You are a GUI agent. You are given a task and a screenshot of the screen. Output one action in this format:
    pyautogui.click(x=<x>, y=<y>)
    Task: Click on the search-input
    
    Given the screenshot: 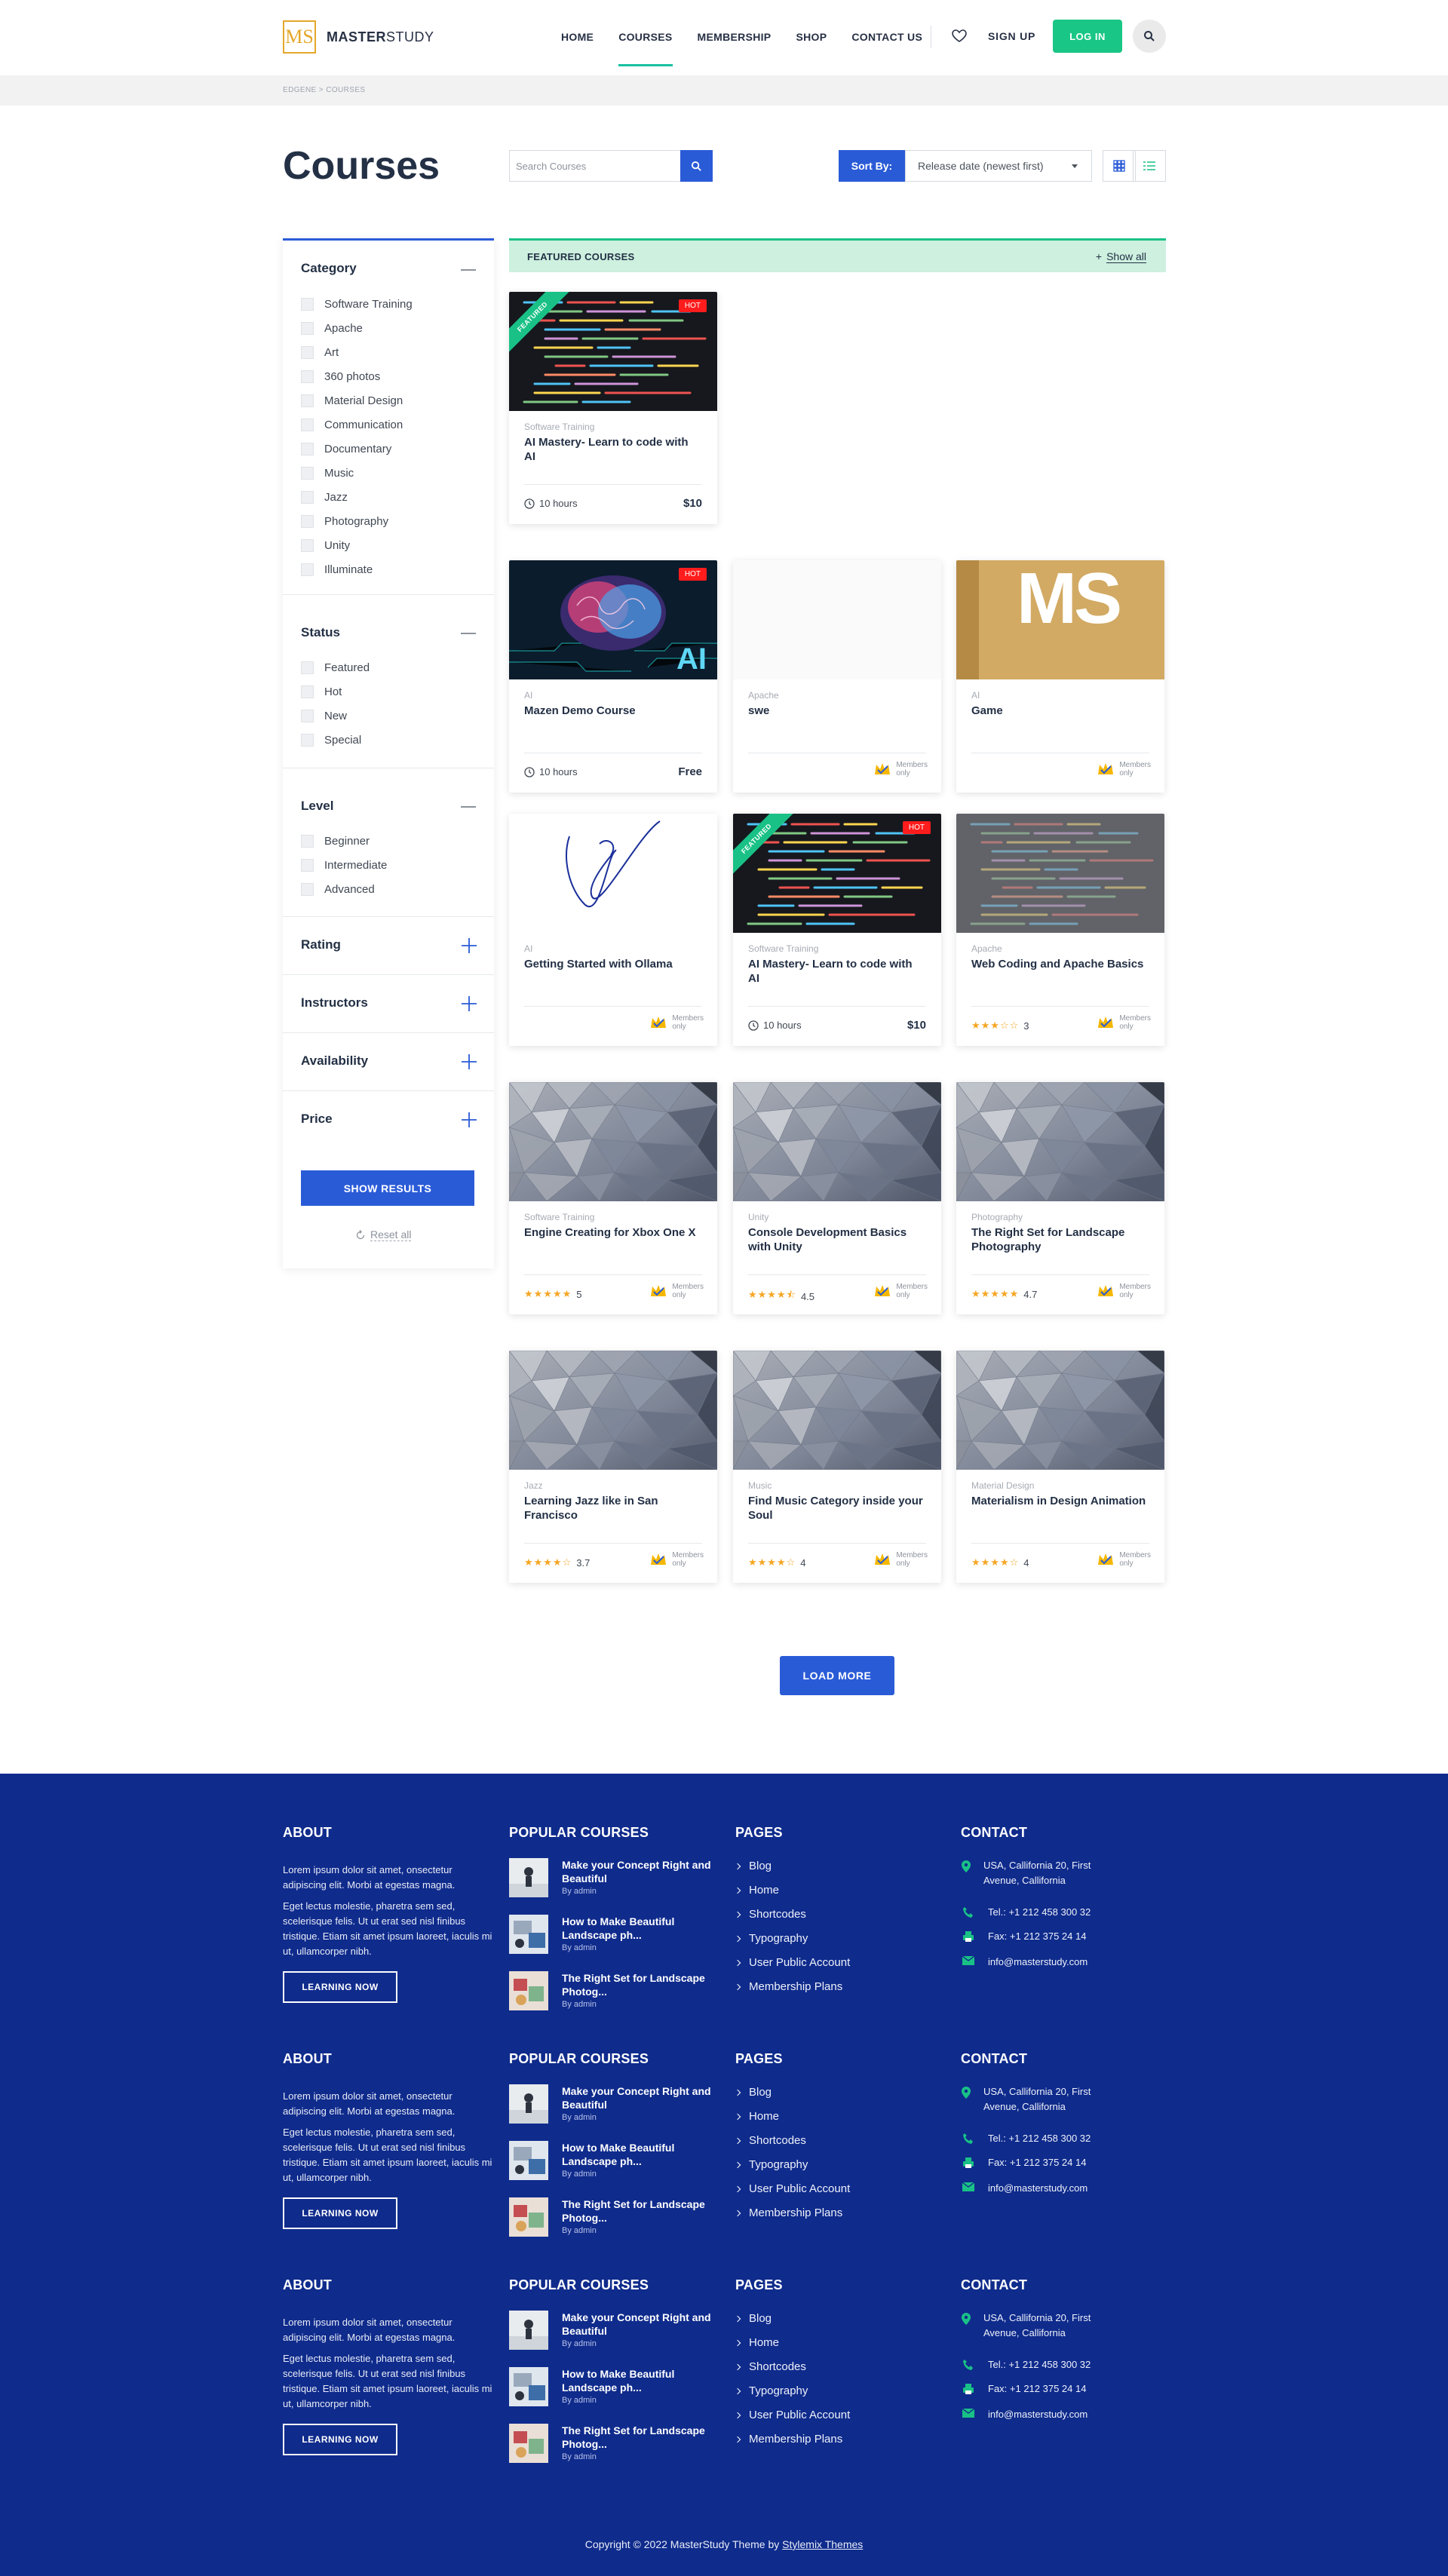 What is the action you would take?
    pyautogui.click(x=594, y=166)
    